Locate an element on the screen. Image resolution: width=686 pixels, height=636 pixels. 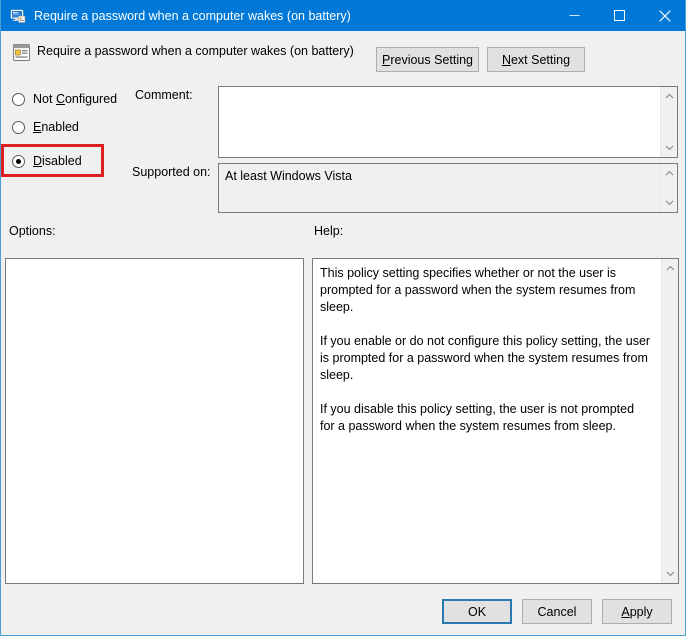
radio-disabled: Disabled is located at coordinates (47, 161).